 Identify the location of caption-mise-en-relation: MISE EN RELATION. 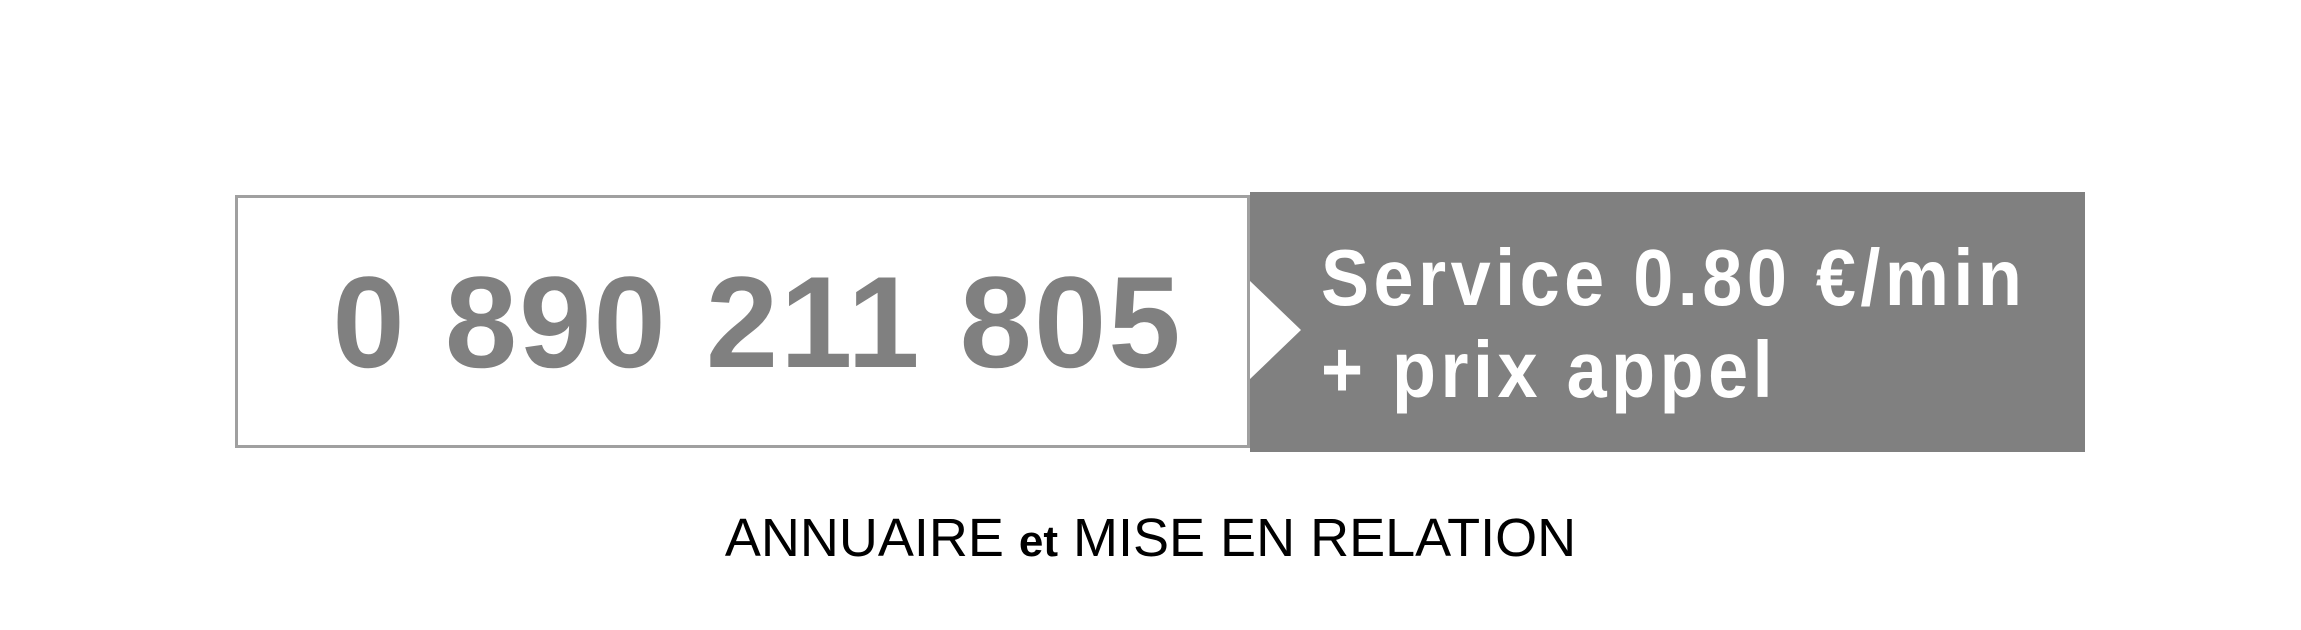
(1317, 538).